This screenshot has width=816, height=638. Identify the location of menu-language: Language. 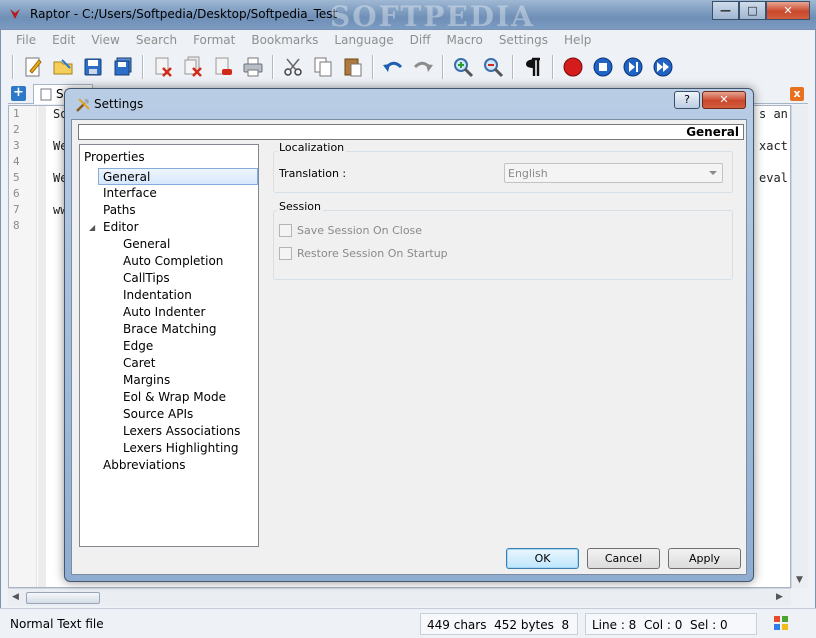
(363, 41).